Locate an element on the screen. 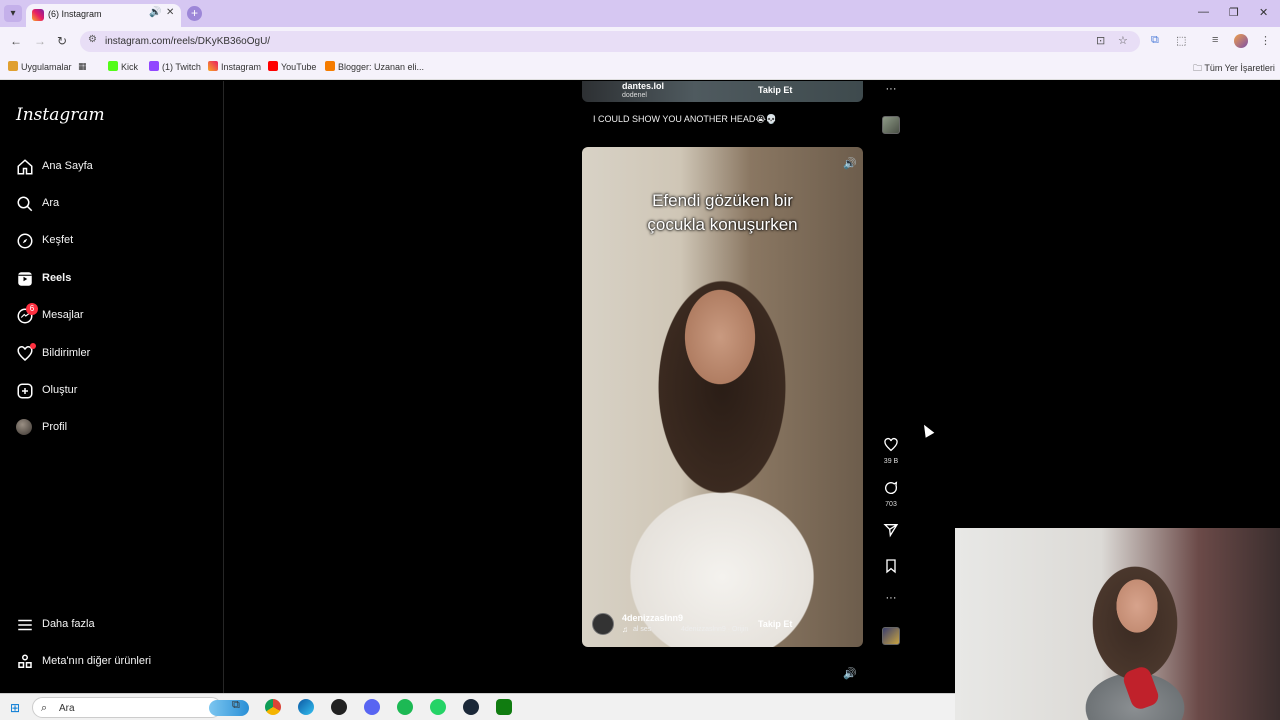  nav-meta-products: Meta'nın diğer ürünleri is located at coordinates (116, 662).